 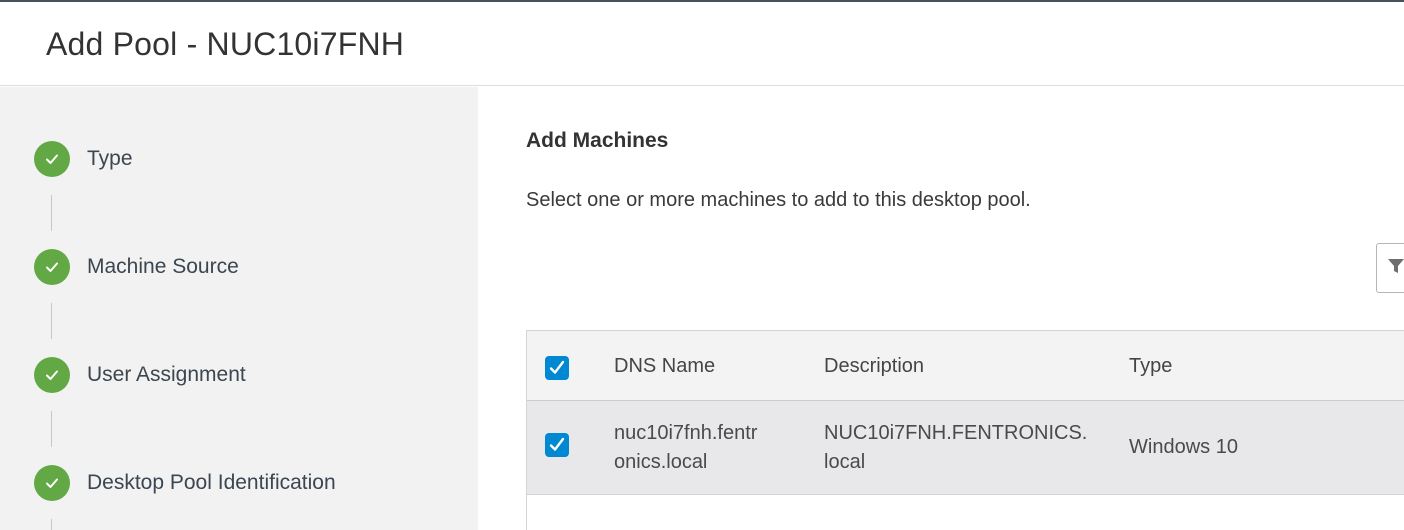 I want to click on cell-type: Windows 10, so click(x=1183, y=447).